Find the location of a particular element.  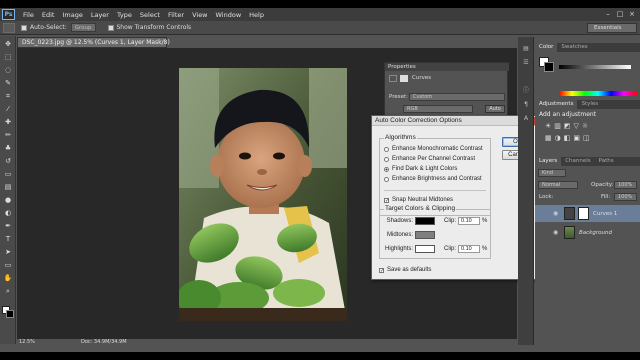

gradient-icon: ▤ is located at coordinates (8, 187).